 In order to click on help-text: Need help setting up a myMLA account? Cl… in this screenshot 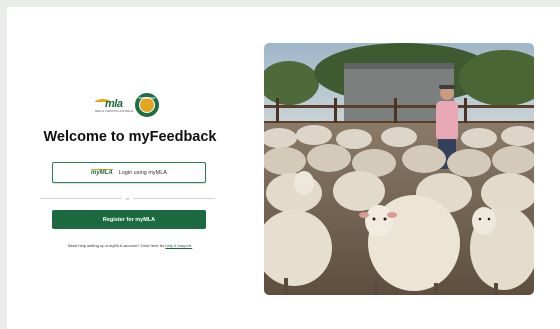, I will do `click(130, 245)`.